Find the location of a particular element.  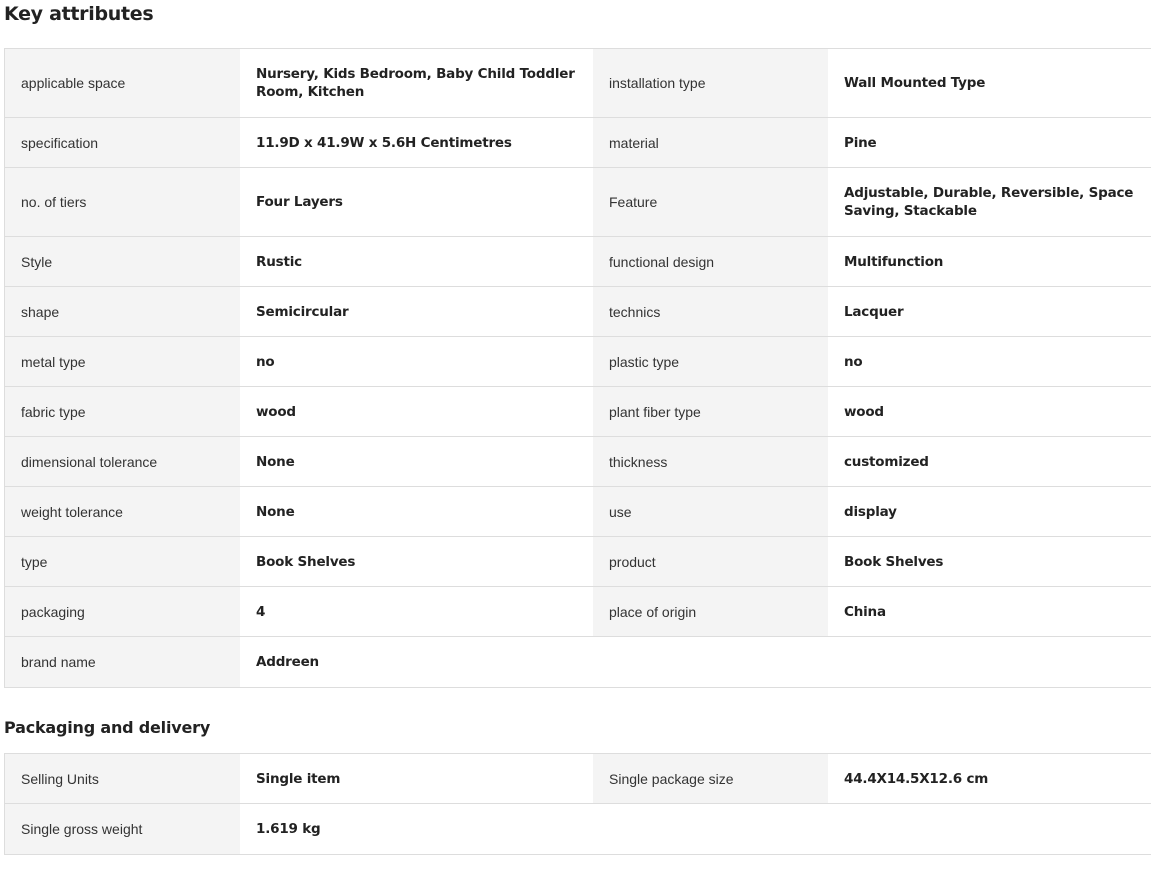

attribute-label: metal type is located at coordinates (122, 361).